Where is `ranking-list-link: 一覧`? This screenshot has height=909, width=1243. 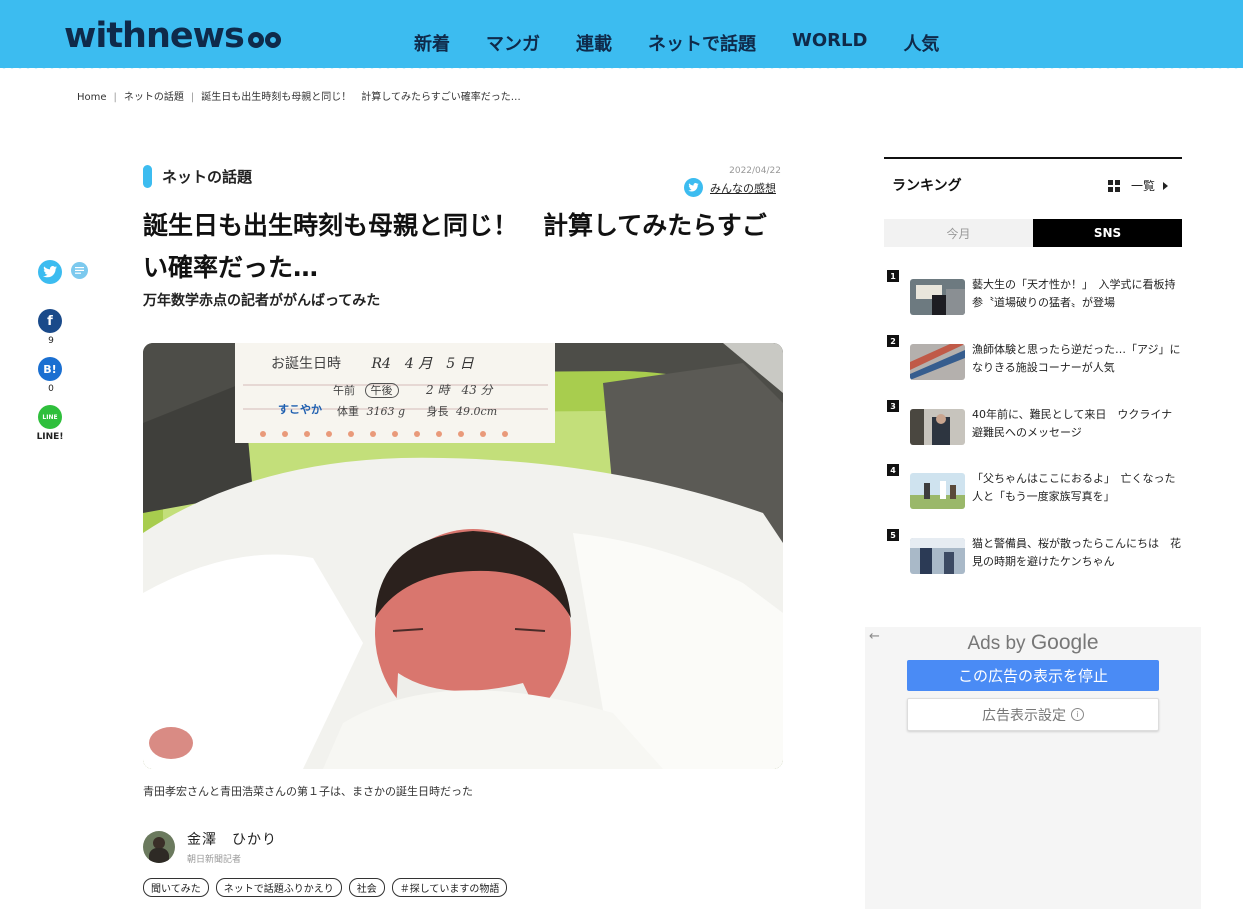 ranking-list-link: 一覧 is located at coordinates (1137, 185).